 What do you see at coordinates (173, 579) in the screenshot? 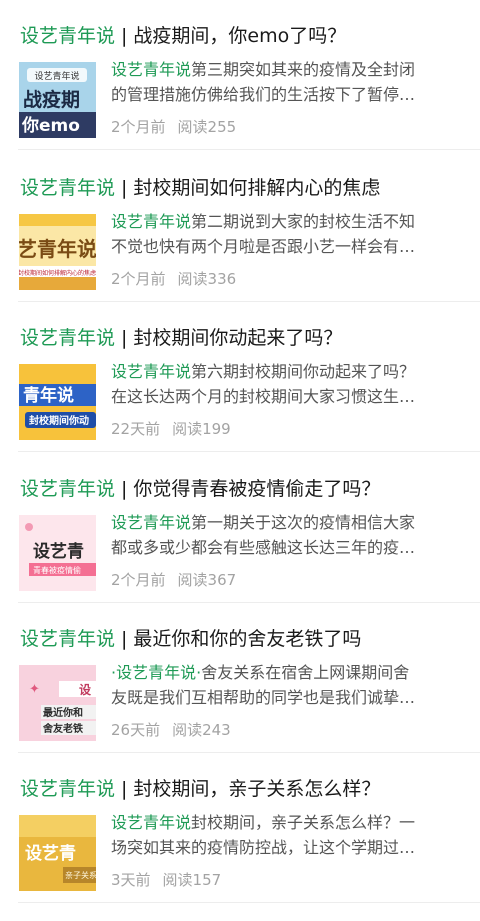
I see `article-meta: 2个月前 阅读367` at bounding box center [173, 579].